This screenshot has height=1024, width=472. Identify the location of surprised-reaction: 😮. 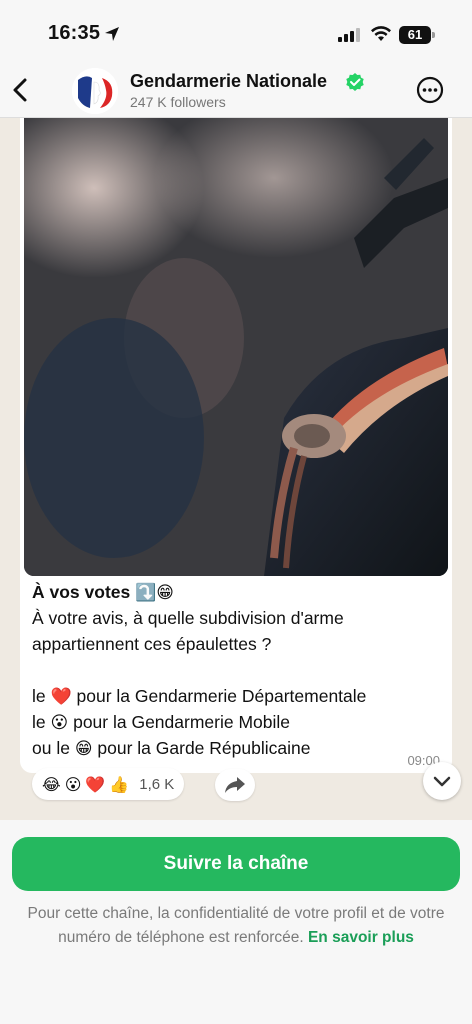
(73, 784).